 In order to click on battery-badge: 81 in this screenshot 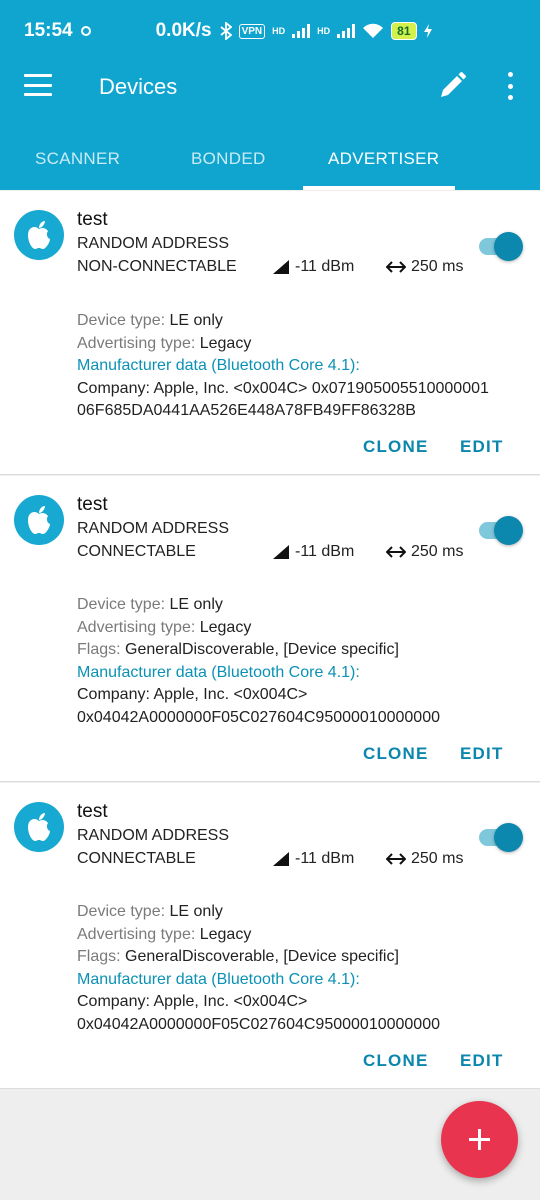, I will do `click(404, 31)`.